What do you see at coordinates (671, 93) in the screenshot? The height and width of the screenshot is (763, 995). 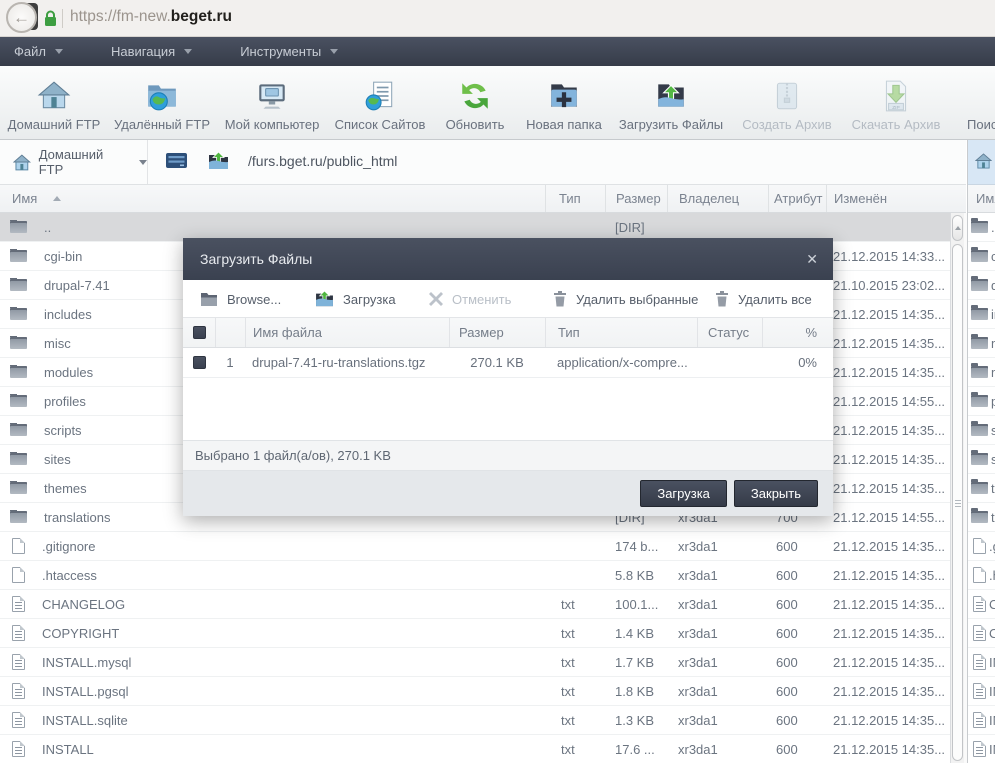 I see `upload-files-icon` at bounding box center [671, 93].